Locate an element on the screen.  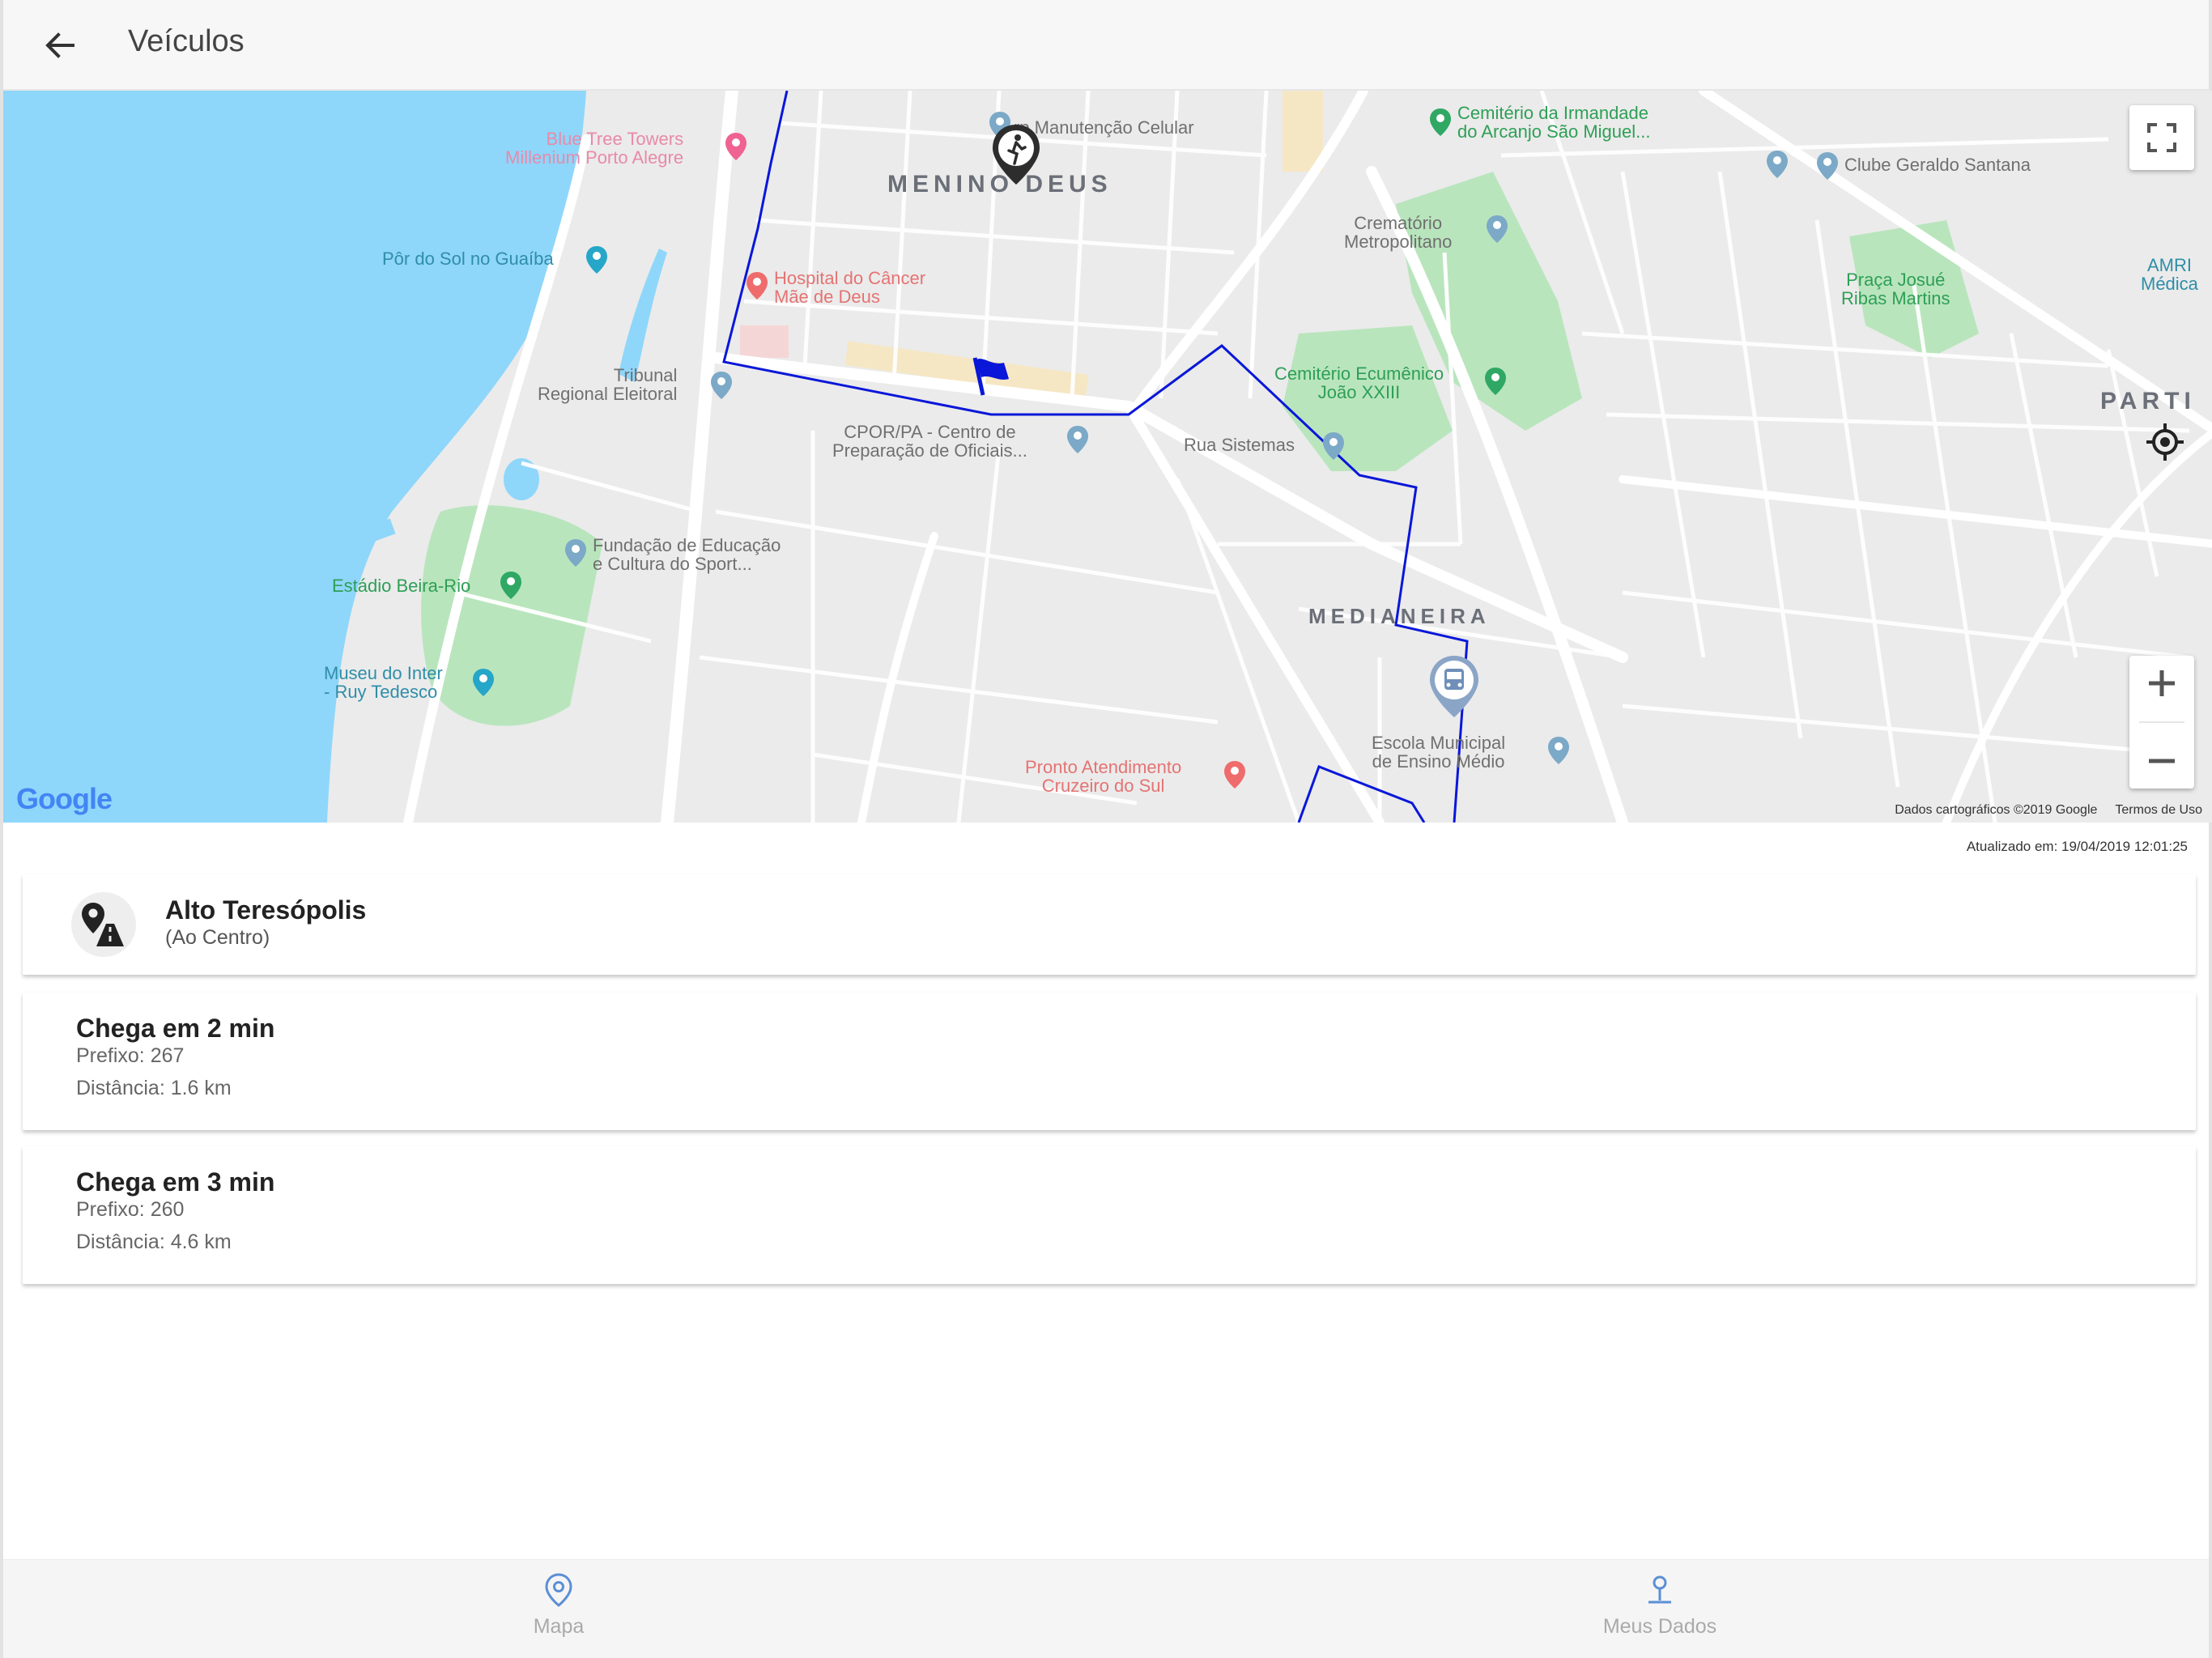
vehicle-arrival-time: Chega em 3 min is located at coordinates (176, 1182).